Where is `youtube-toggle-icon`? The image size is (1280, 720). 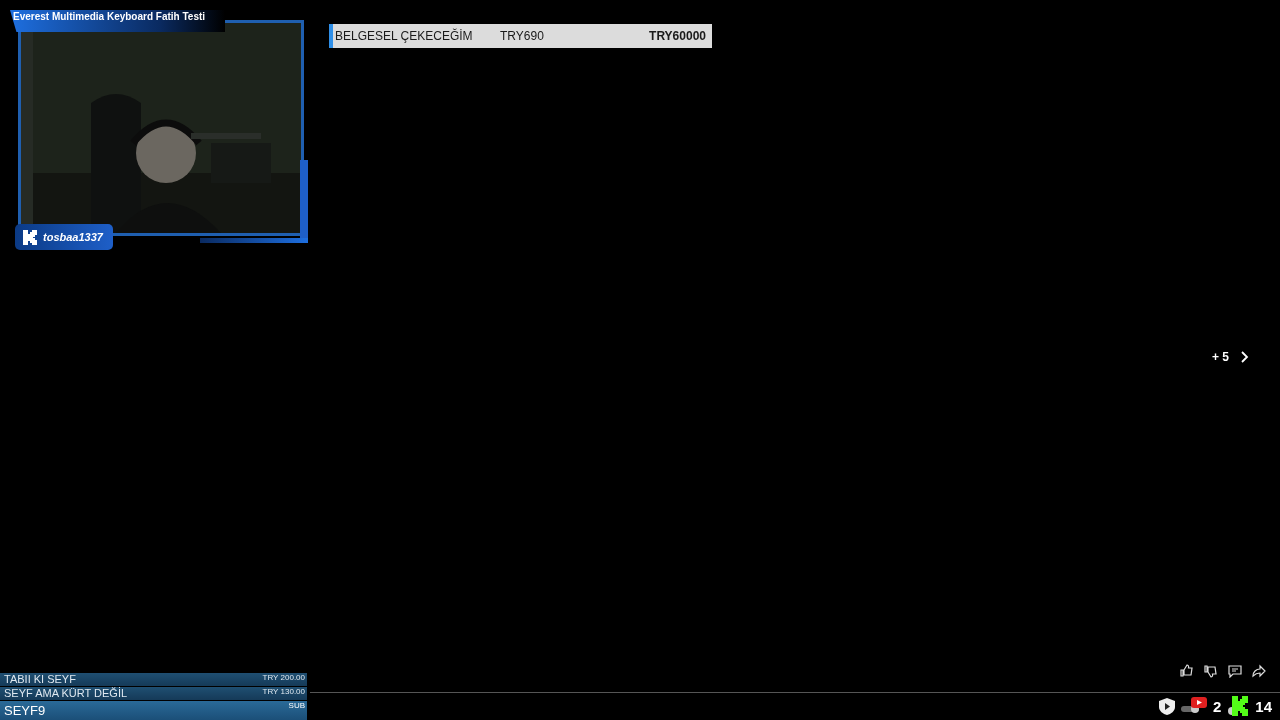 youtube-toggle-icon is located at coordinates (1193, 706).